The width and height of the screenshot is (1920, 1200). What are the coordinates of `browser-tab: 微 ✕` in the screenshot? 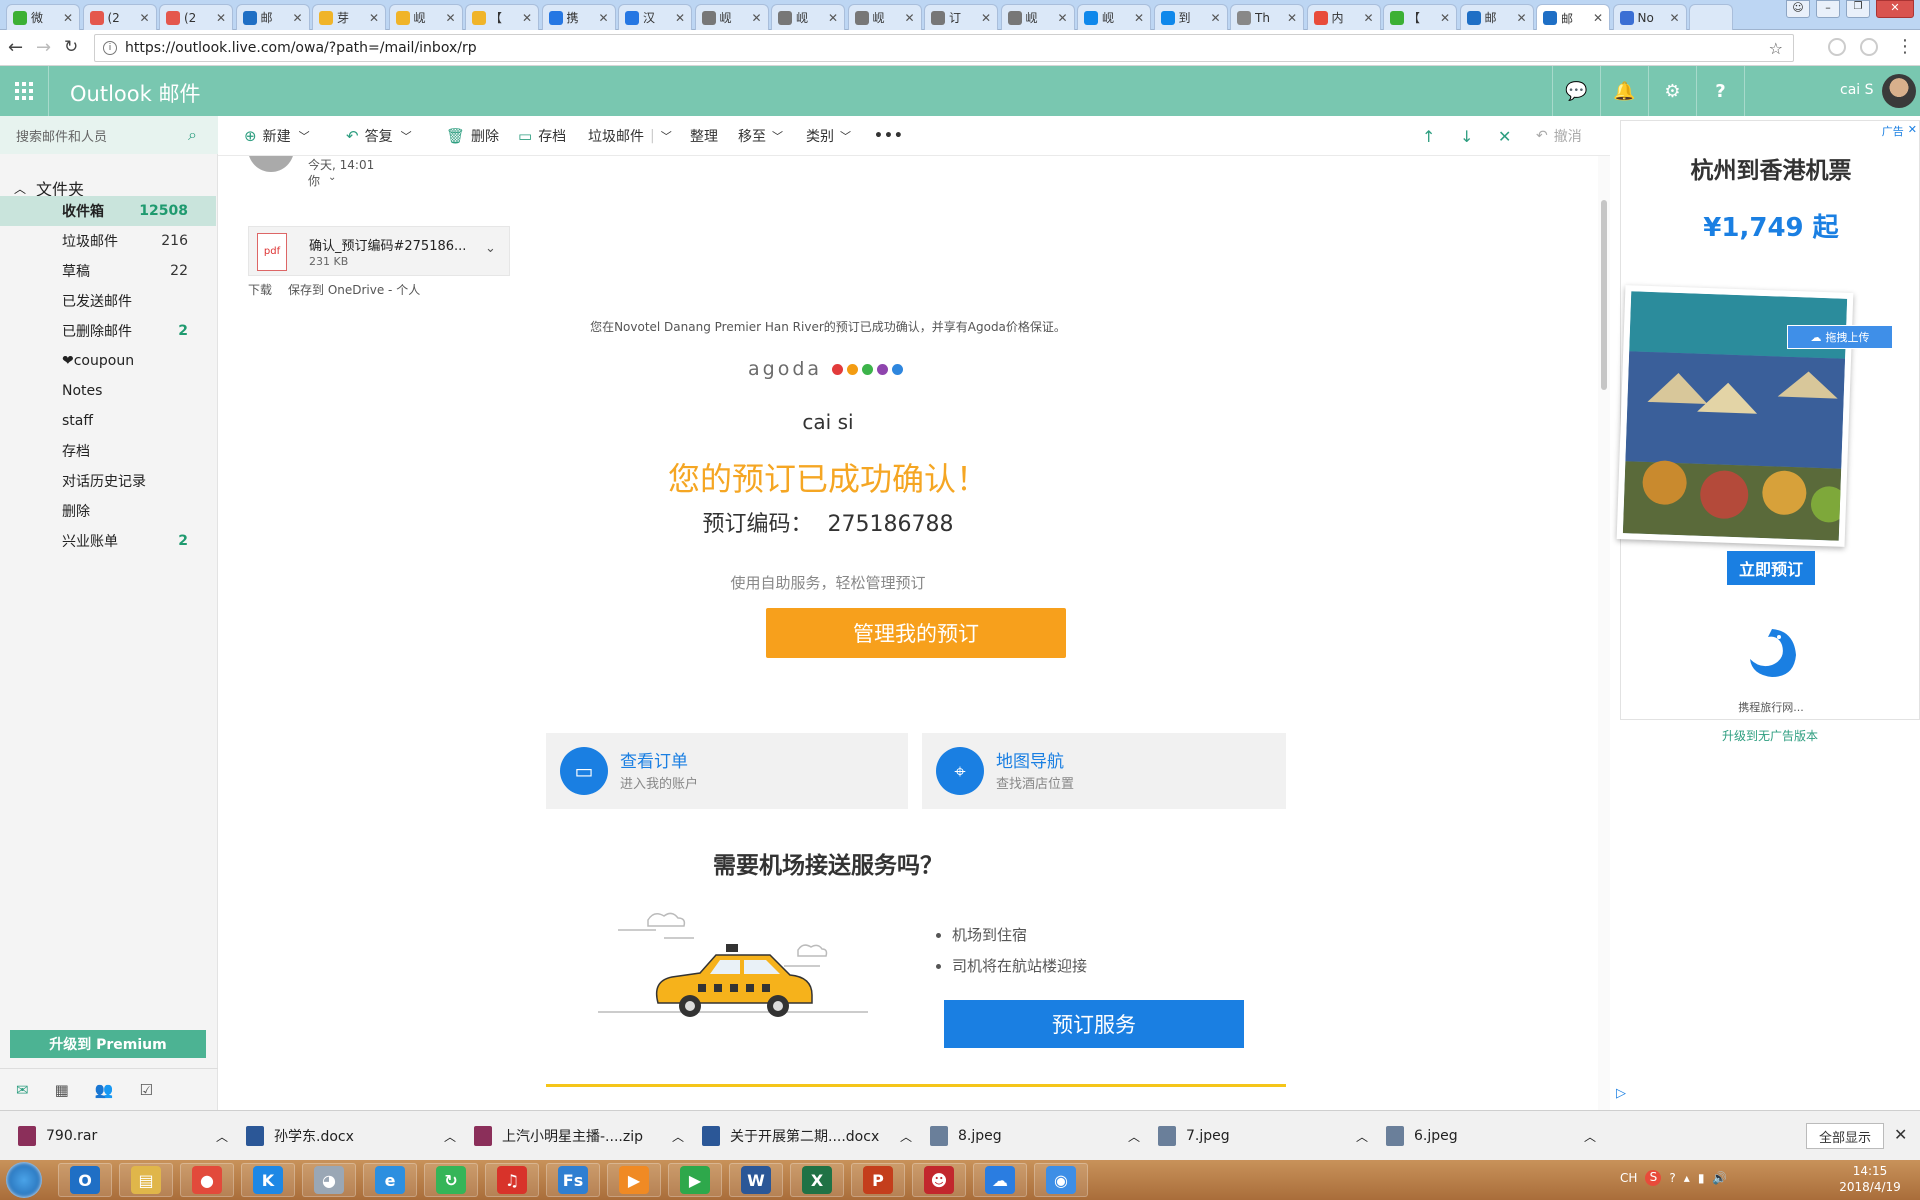 It's located at (43, 17).